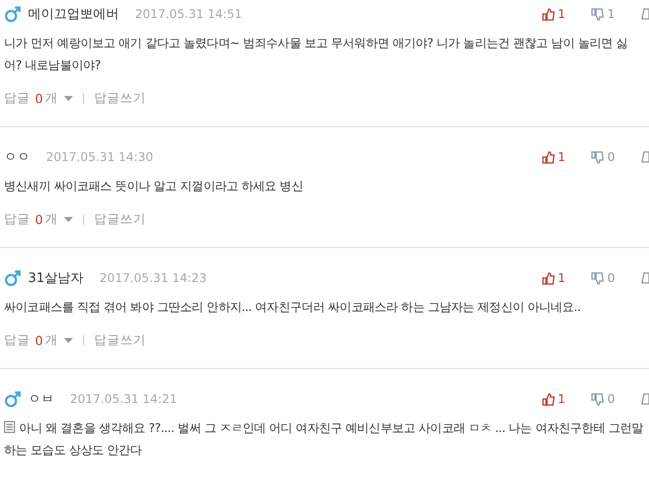 The height and width of the screenshot is (496, 649). What do you see at coordinates (153, 278) in the screenshot?
I see `comment-date: 2017.05.31 14:23` at bounding box center [153, 278].